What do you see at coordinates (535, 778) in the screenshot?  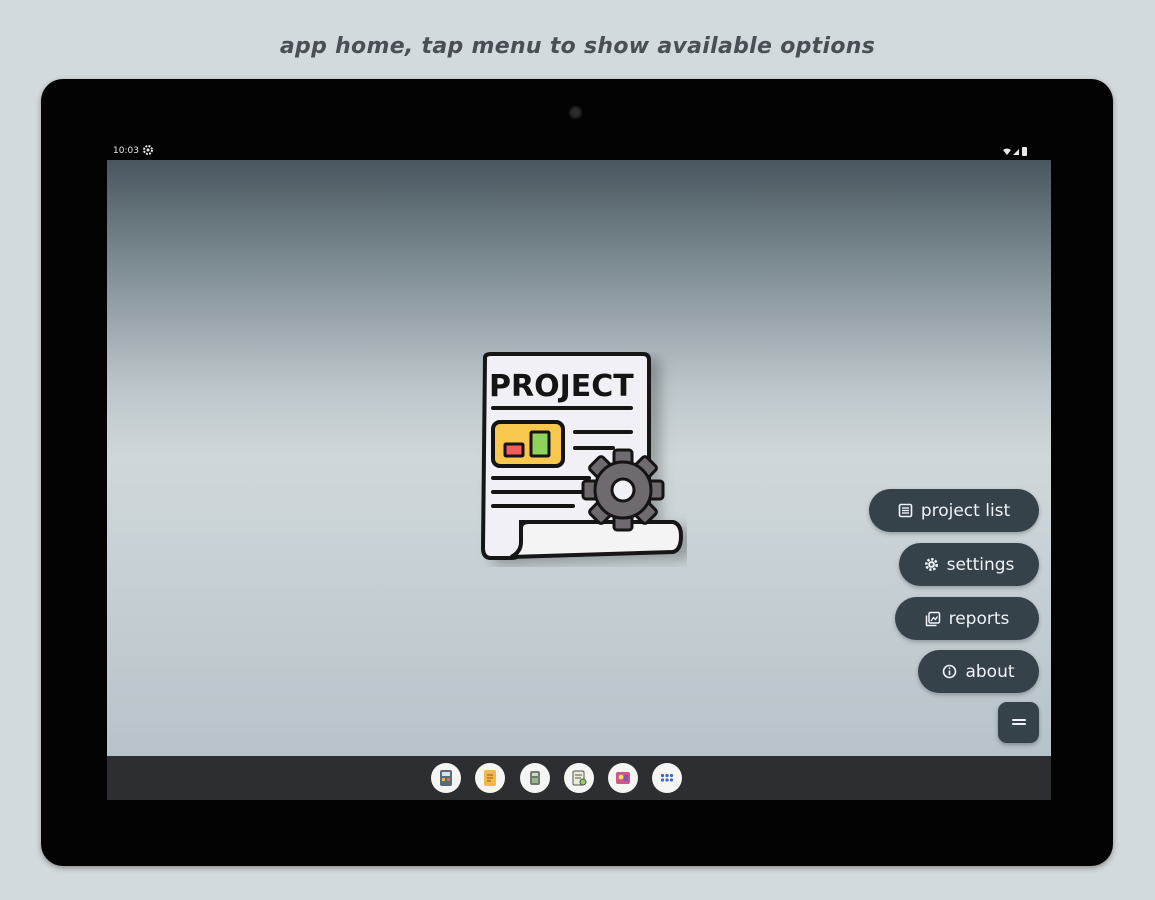 I see `storage-app-icon` at bounding box center [535, 778].